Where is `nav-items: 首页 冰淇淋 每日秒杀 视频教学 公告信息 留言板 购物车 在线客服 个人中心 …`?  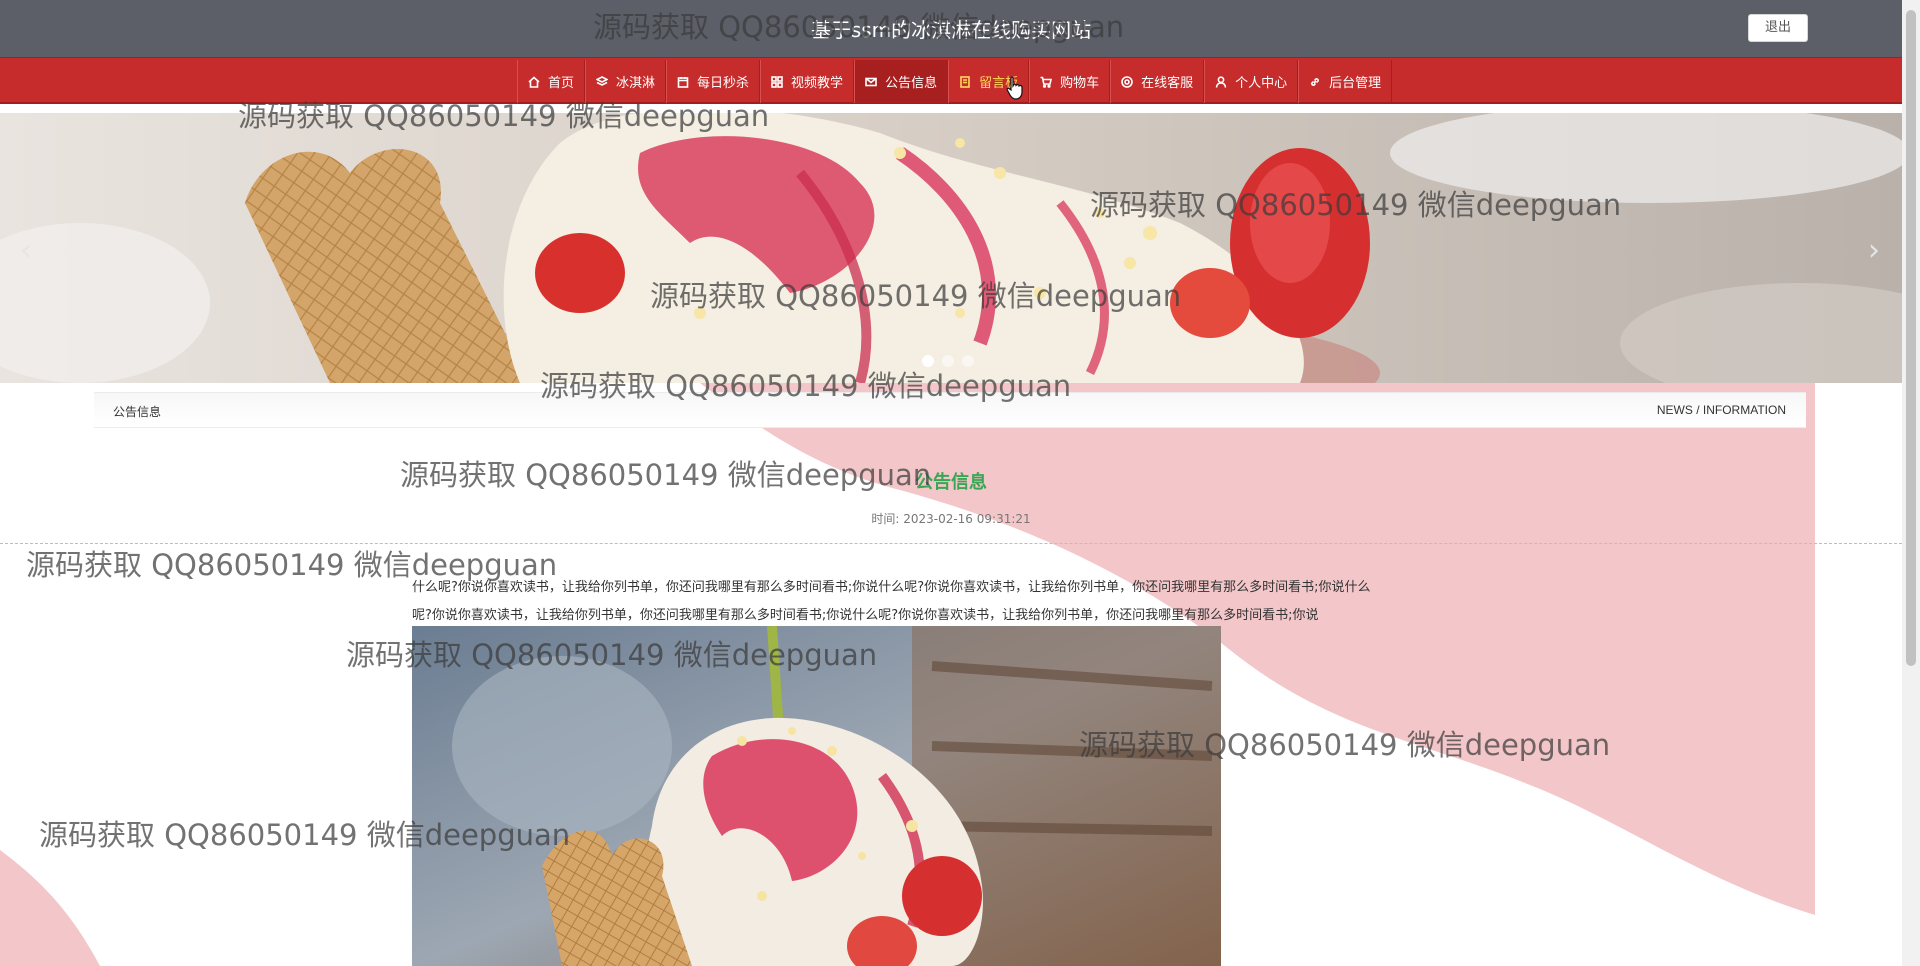
nav-items: 首页 冰淇淋 每日秒杀 视频教学 公告信息 留言板 购物车 在线客服 个人中心 … is located at coordinates (955, 81).